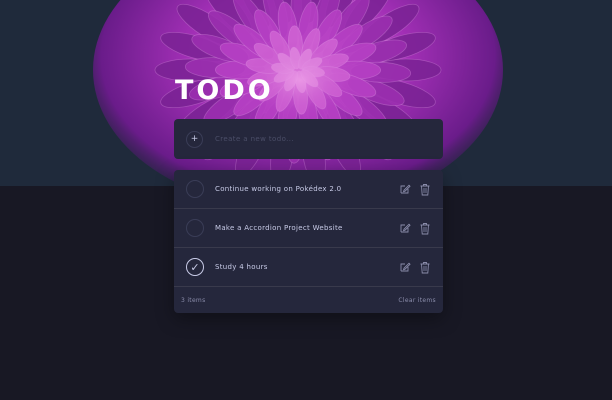  I want to click on new-todo-input, so click(315, 139).